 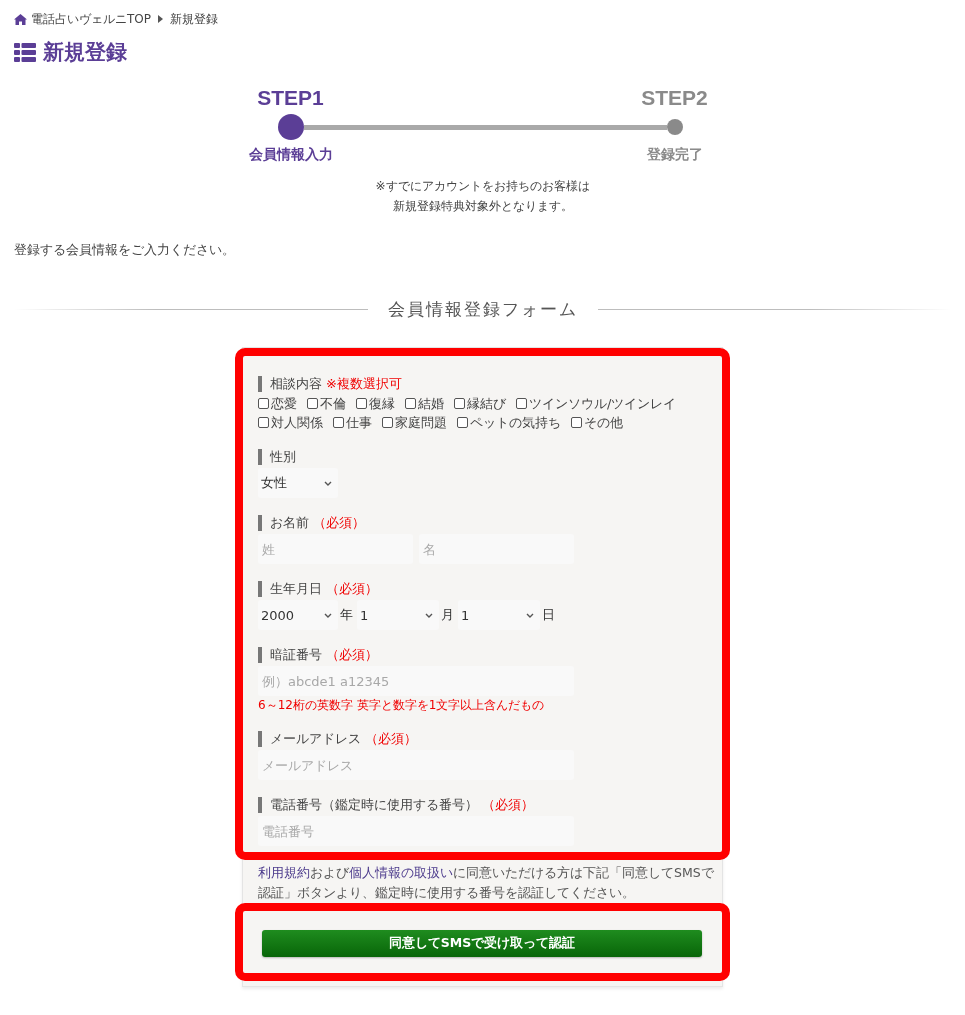 I want to click on text-link: 個人情報の取扱い, so click(x=401, y=872).